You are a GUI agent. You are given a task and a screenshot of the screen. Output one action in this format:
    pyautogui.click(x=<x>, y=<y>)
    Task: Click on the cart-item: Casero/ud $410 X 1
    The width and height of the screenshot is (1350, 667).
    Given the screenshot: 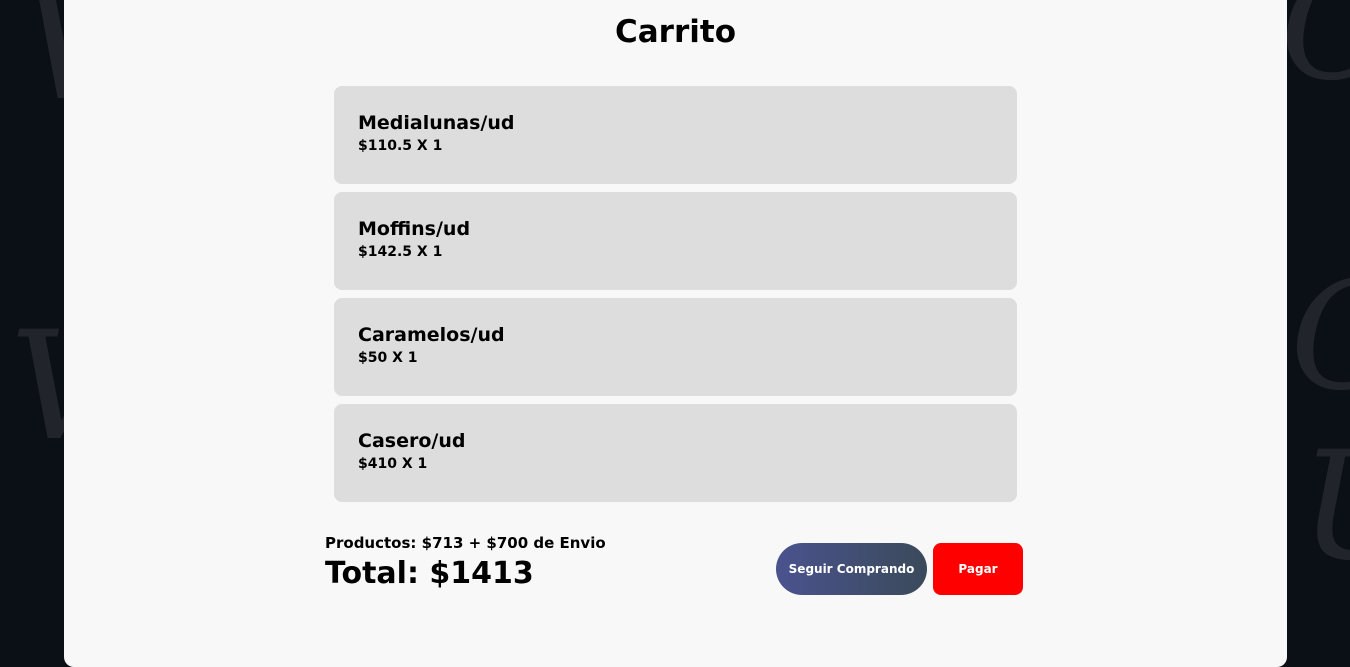 What is the action you would take?
    pyautogui.click(x=675, y=453)
    